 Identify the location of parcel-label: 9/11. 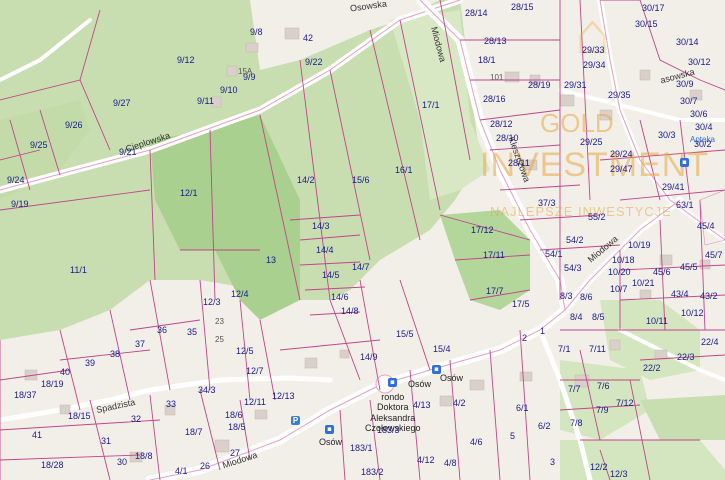
(205, 101).